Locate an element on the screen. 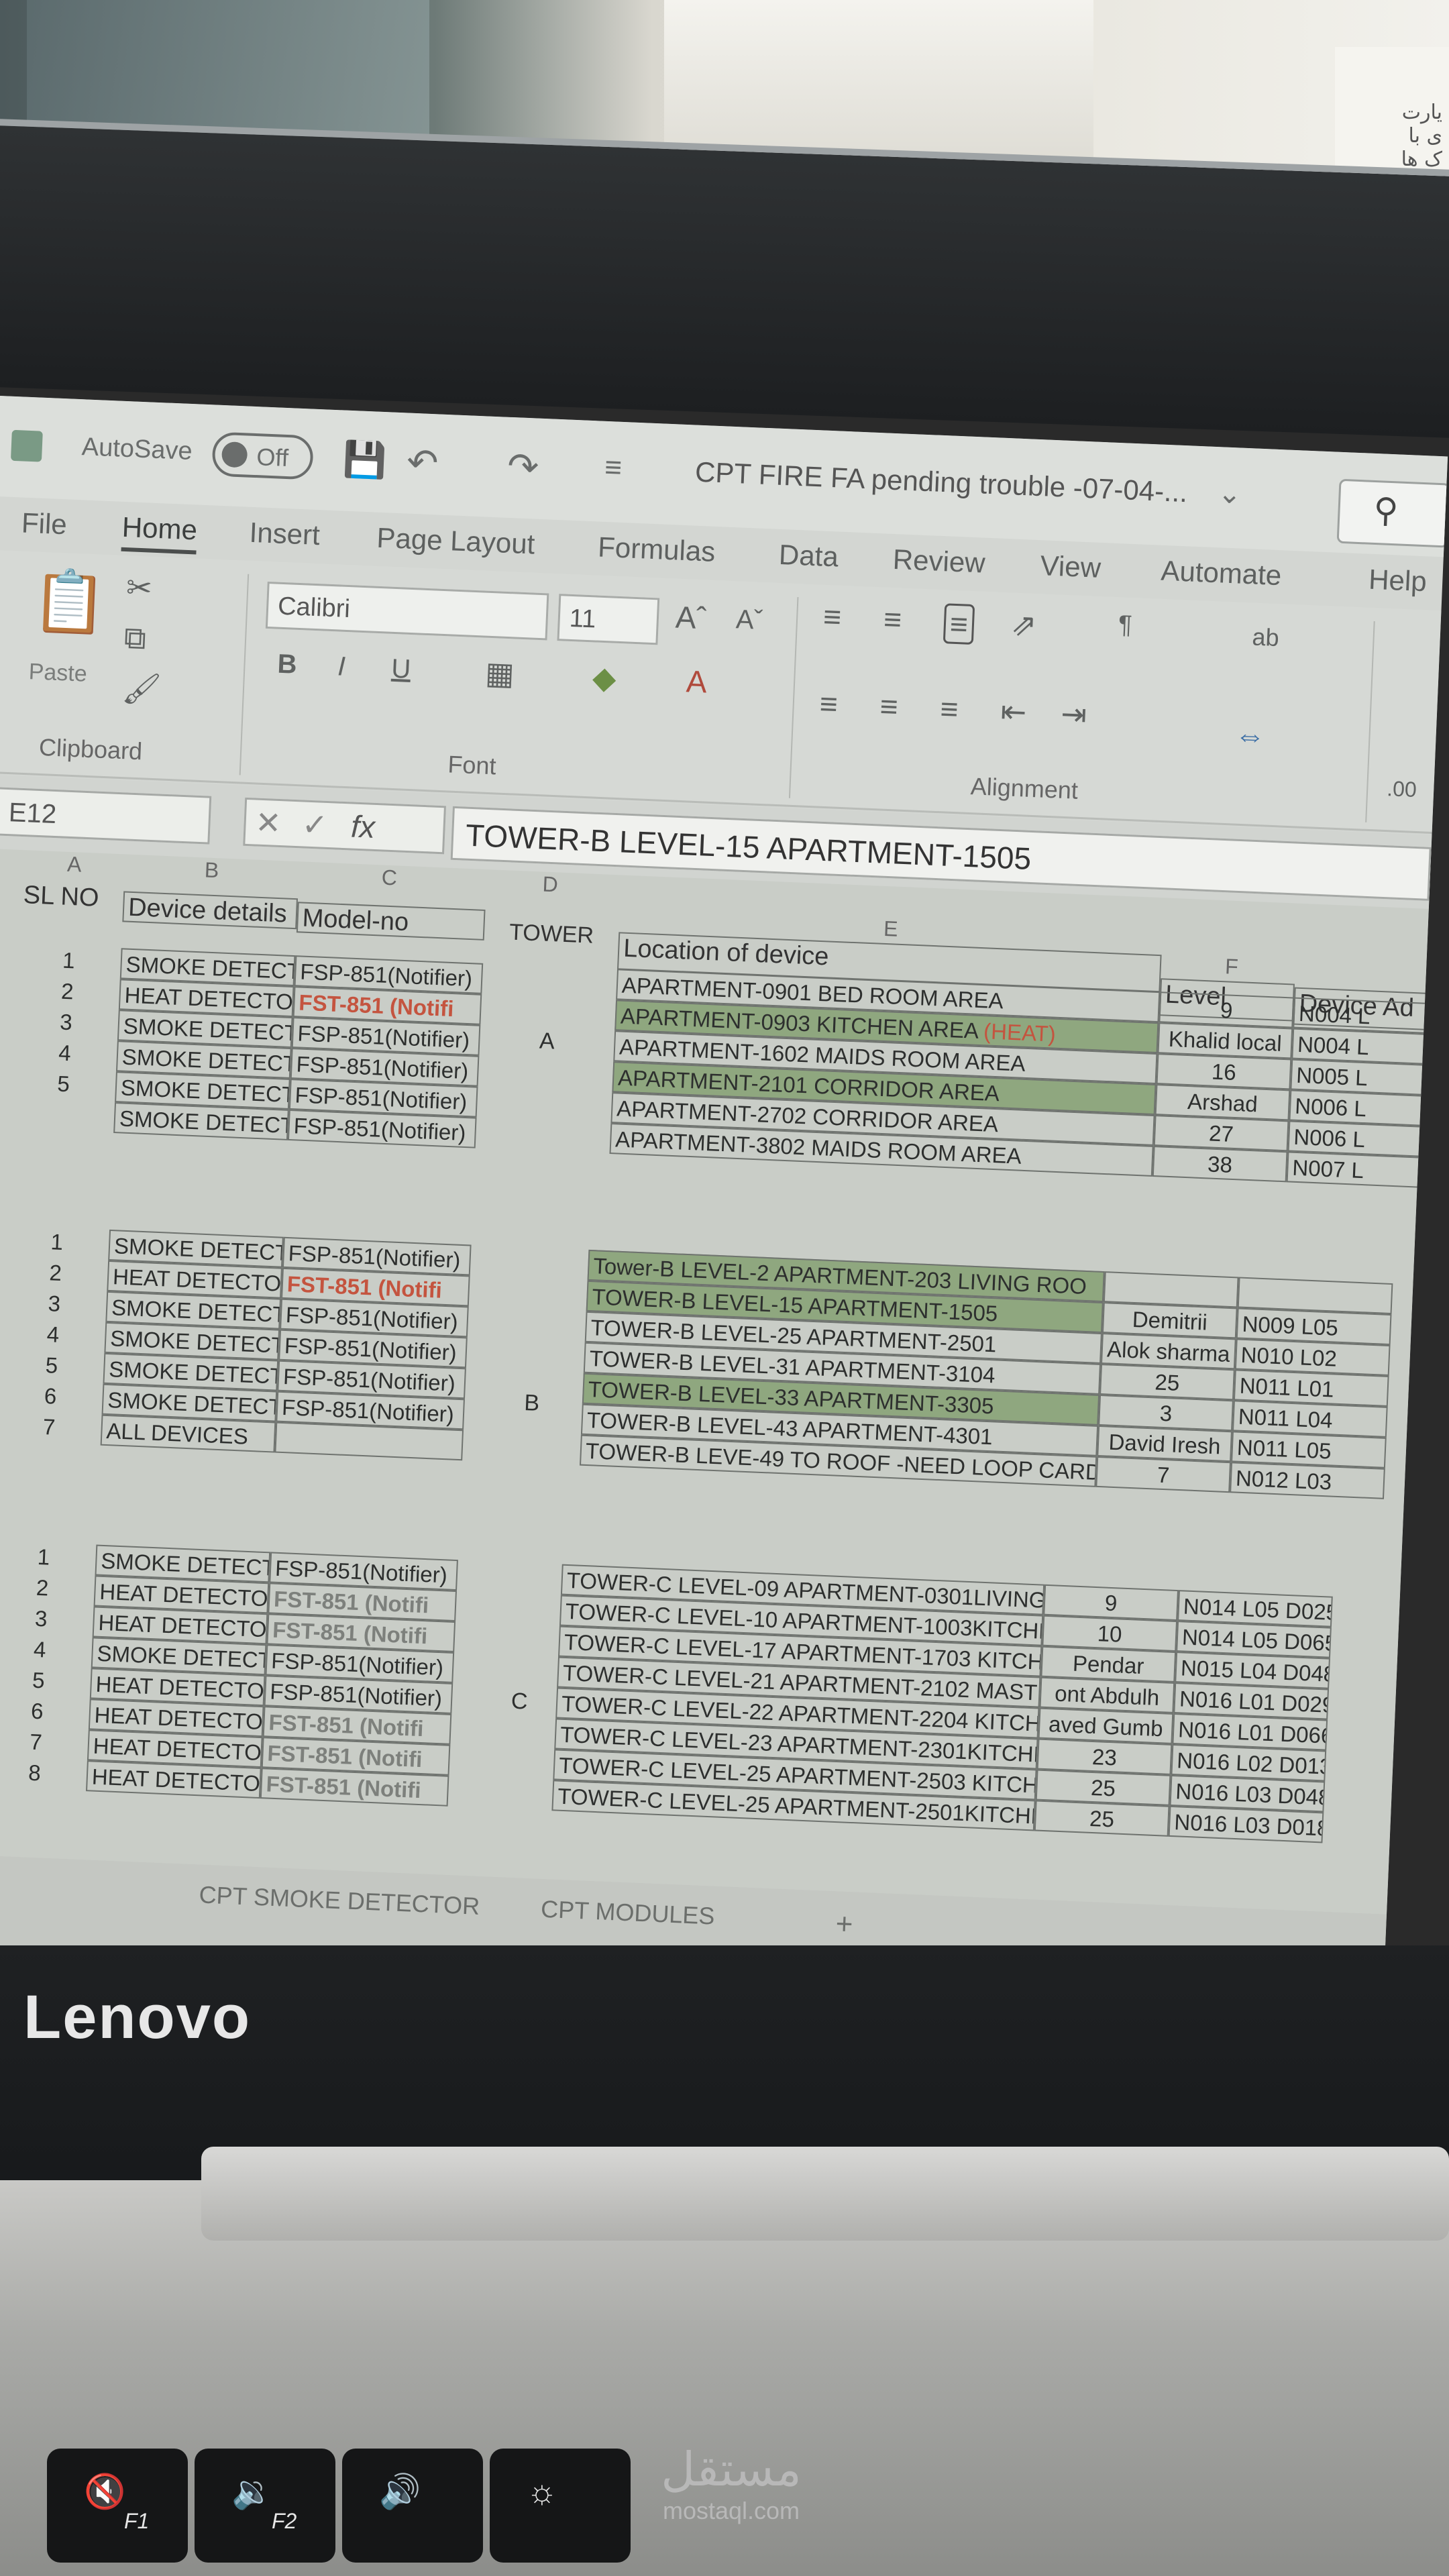 Image resolution: width=1449 pixels, height=2576 pixels. italic-button: I is located at coordinates (341, 666).